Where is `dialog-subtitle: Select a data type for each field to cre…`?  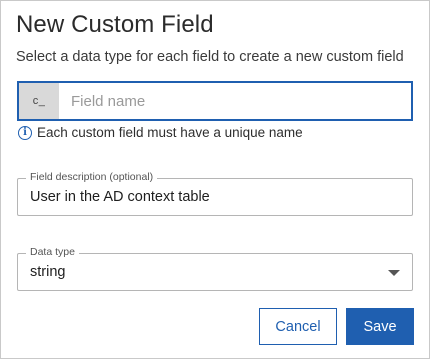 dialog-subtitle: Select a data type for each field to cre… is located at coordinates (210, 57).